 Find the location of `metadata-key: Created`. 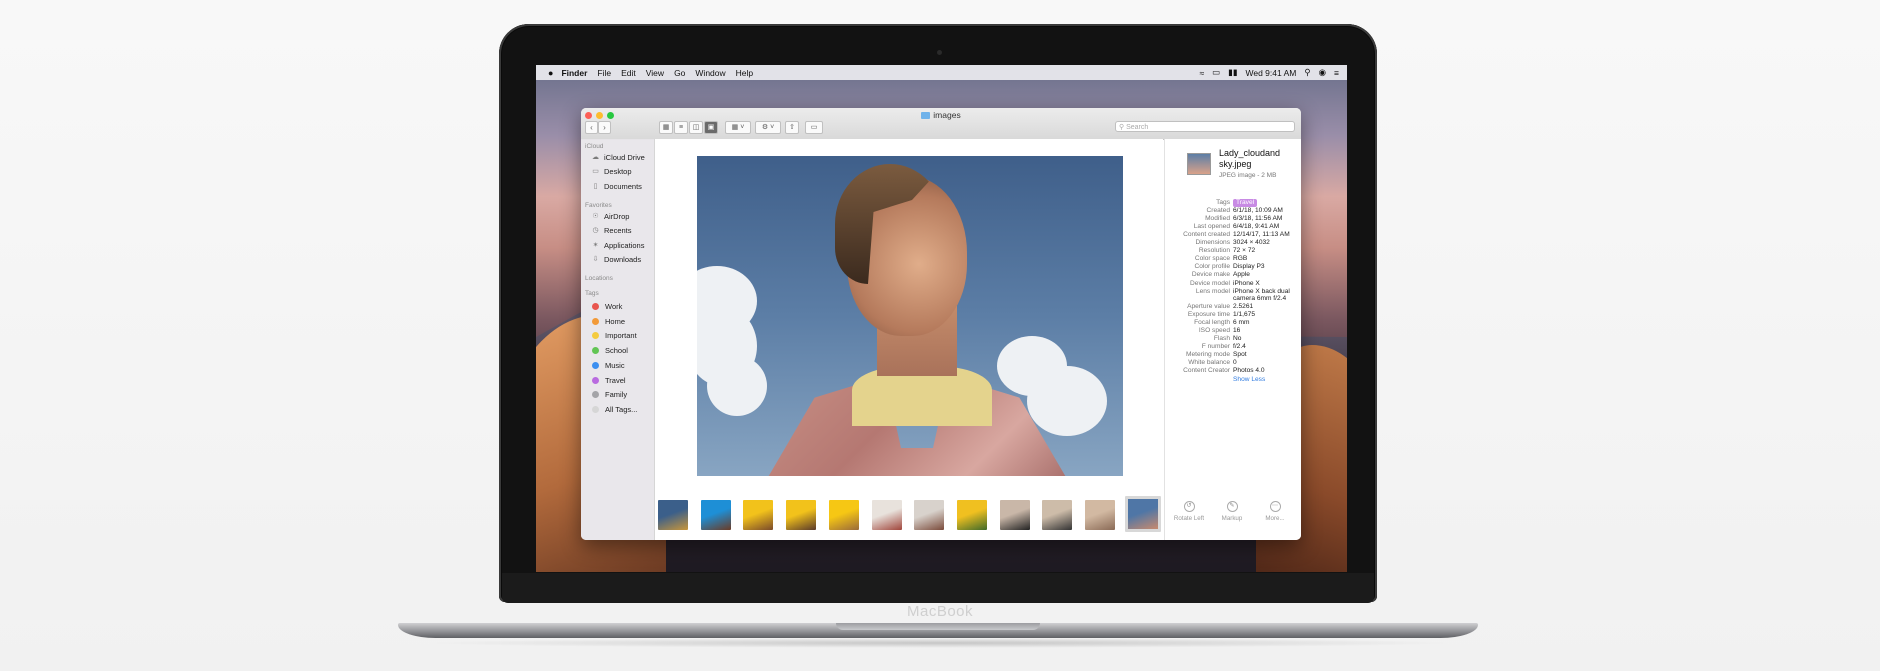

metadata-key: Created is located at coordinates (1218, 211).